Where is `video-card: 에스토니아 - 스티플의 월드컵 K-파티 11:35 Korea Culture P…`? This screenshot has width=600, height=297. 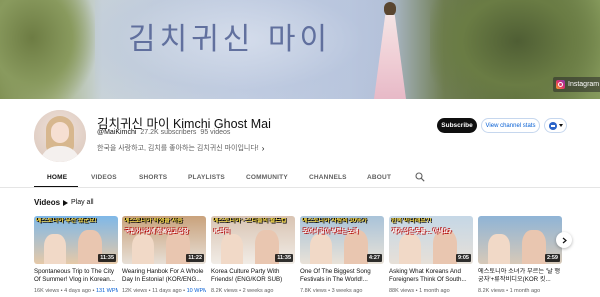 video-card: 에스토니아 - 스티플의 월드컵 K-파티 11:35 Korea Culture P… is located at coordinates (253, 256).